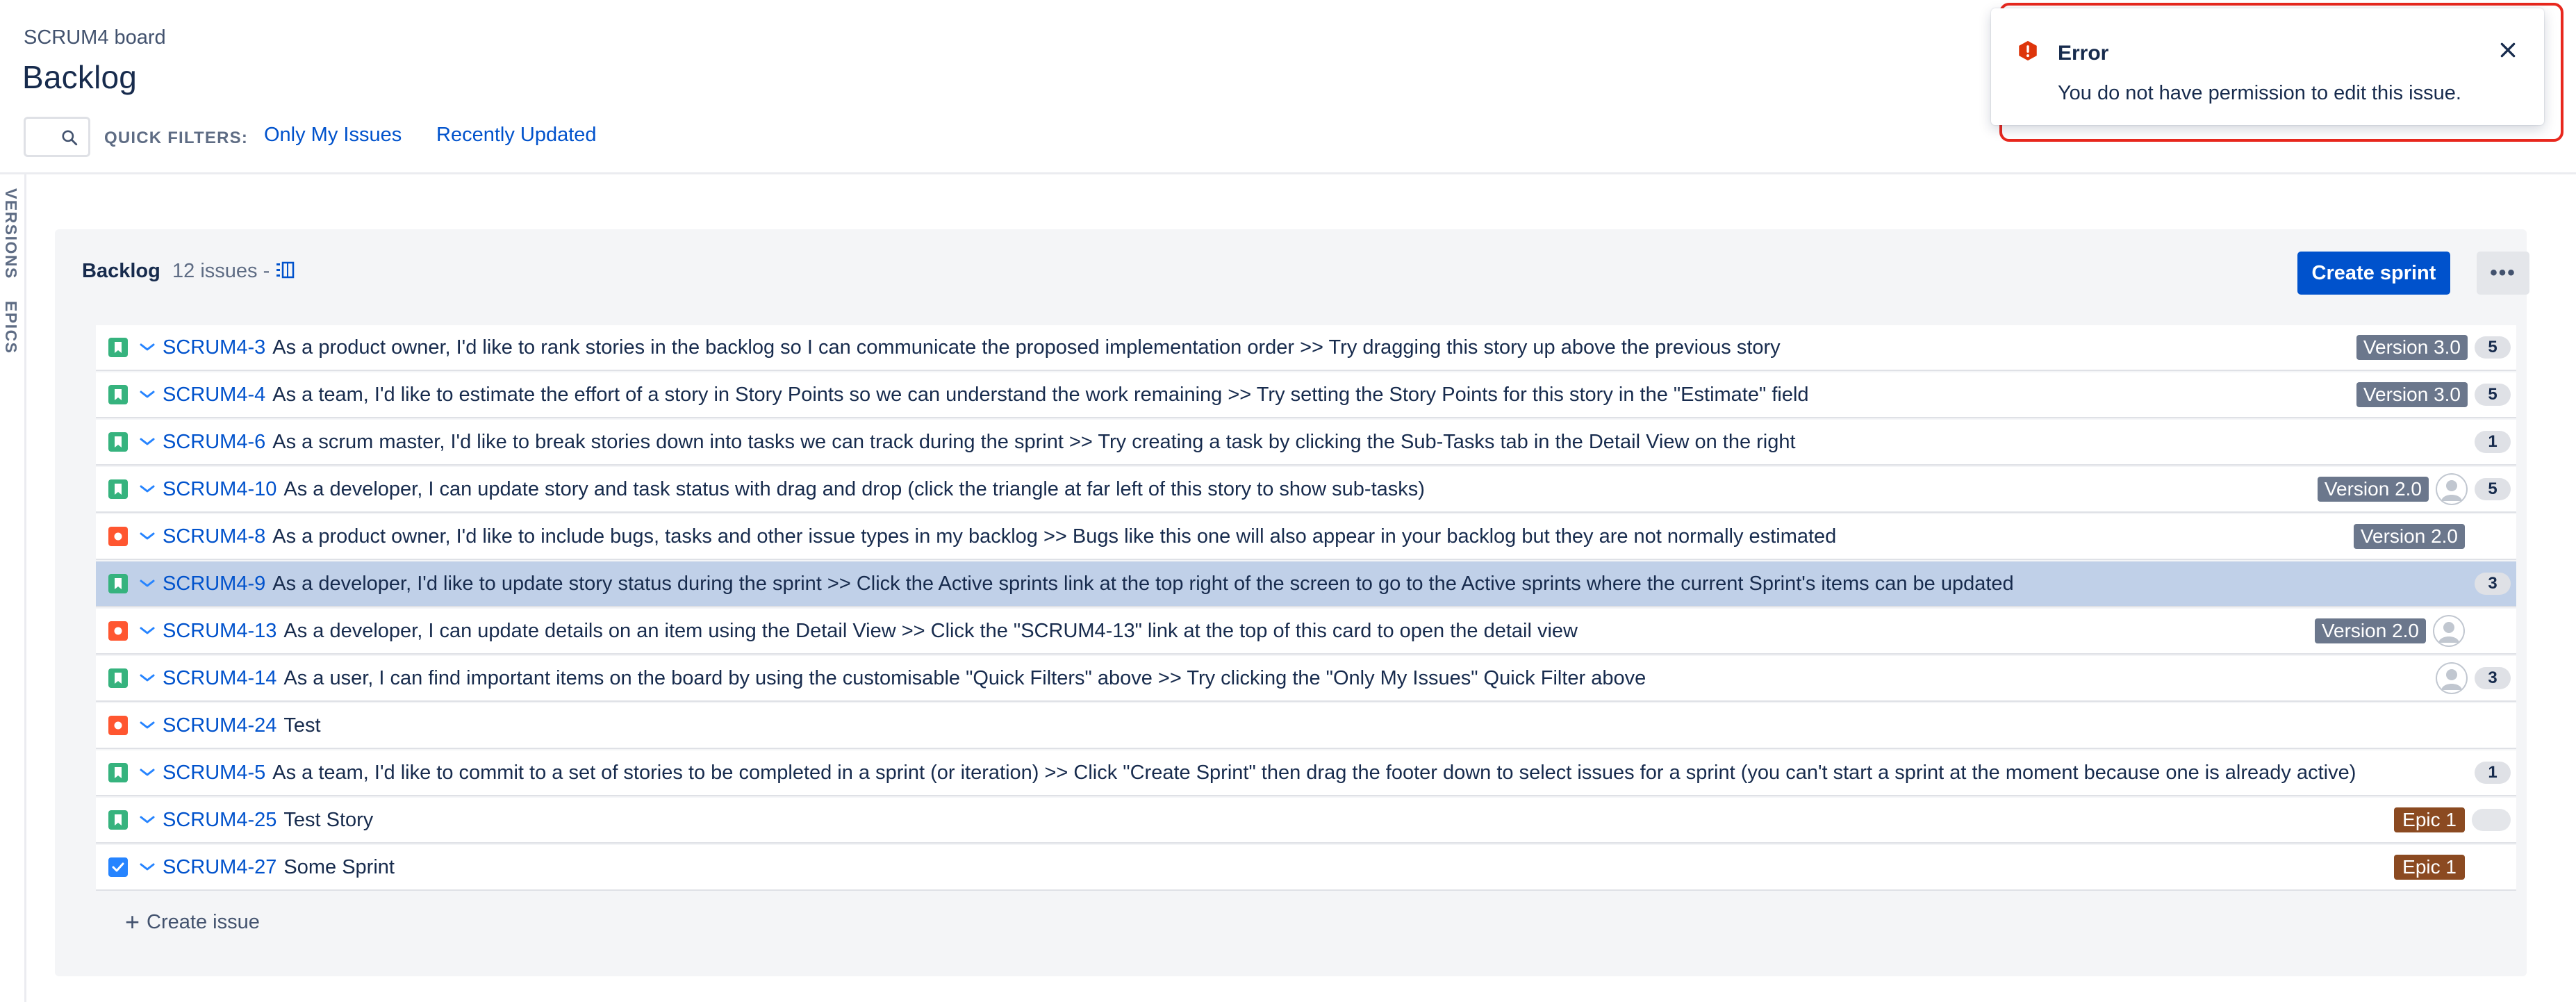  Describe the element at coordinates (1288, 173) in the screenshot. I see `header-divider` at that location.